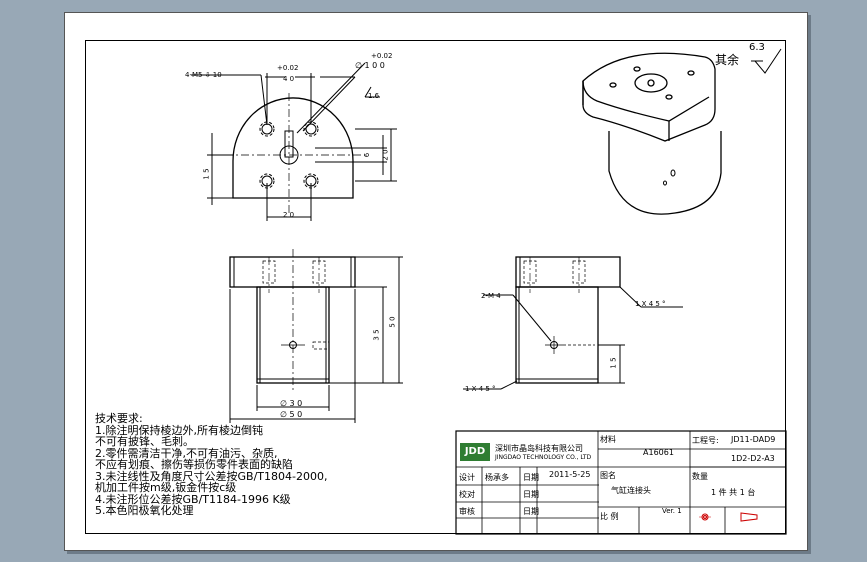 Image resolution: width=867 pixels, height=562 pixels. What do you see at coordinates (570, 474) in the screenshot?
I see `design-date: 2011-5-25` at bounding box center [570, 474].